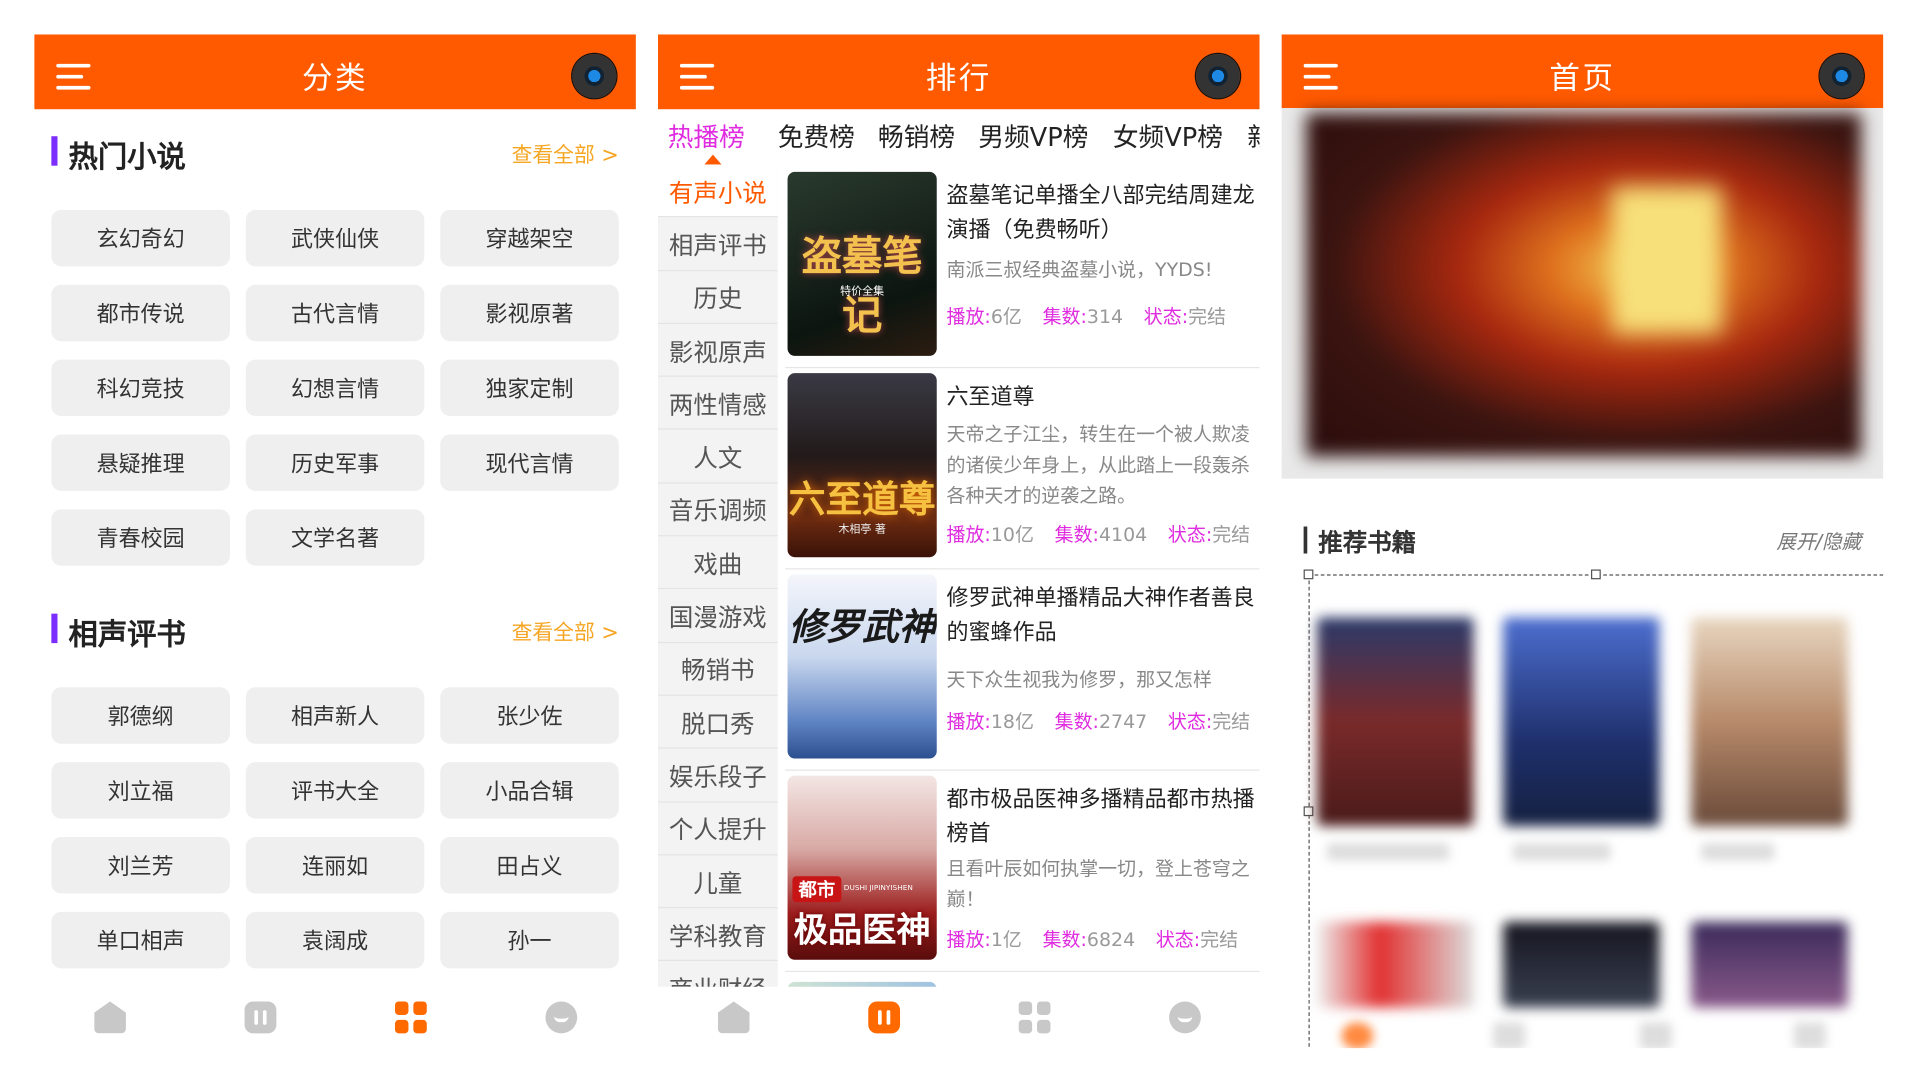 Image resolution: width=1920 pixels, height=1080 pixels. I want to click on tab-bestseller: 畅销榜, so click(916, 136).